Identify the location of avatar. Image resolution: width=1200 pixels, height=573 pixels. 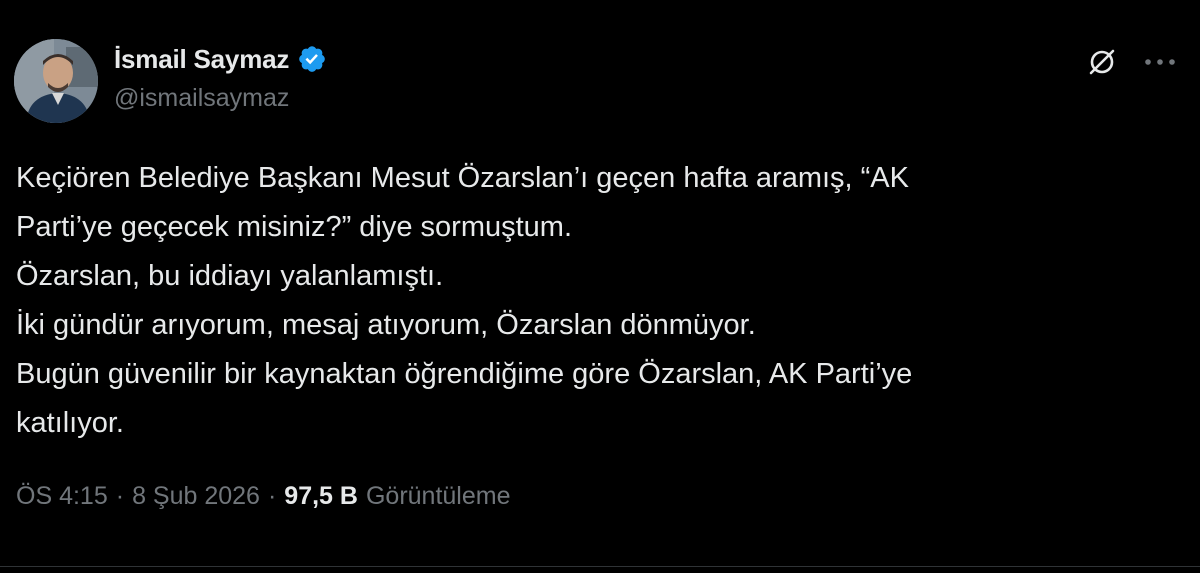
(56, 81).